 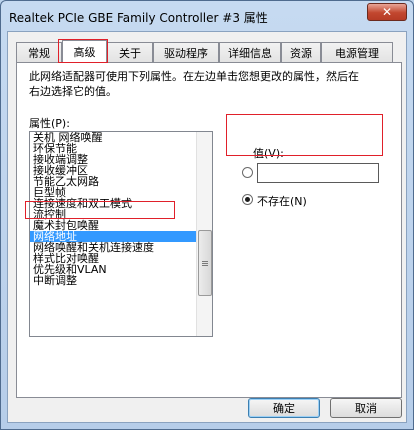 I want to click on value-input, so click(x=318, y=173).